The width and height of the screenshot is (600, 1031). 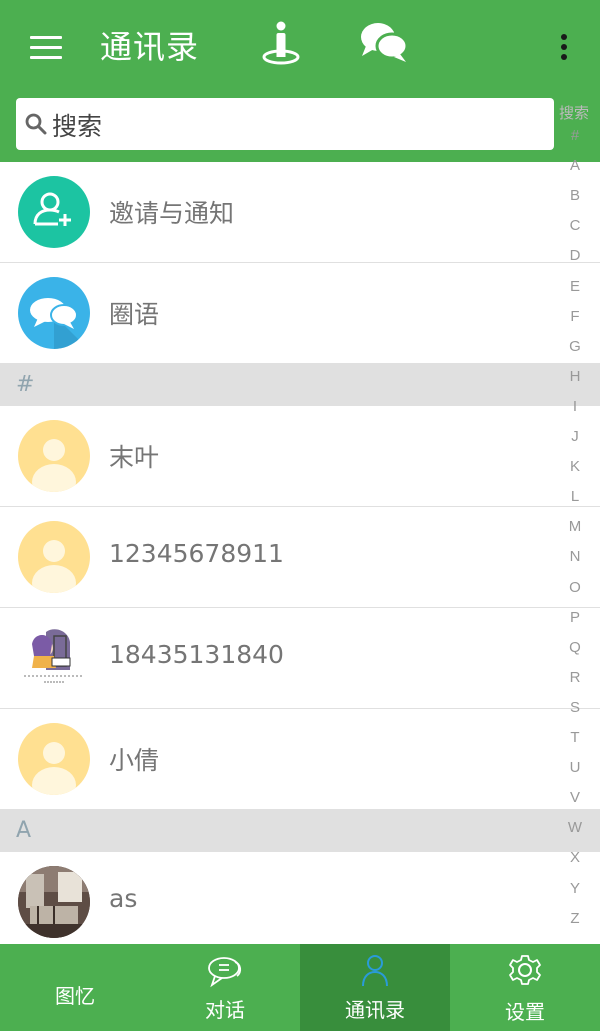 I want to click on index-letter: W, so click(x=575, y=827).